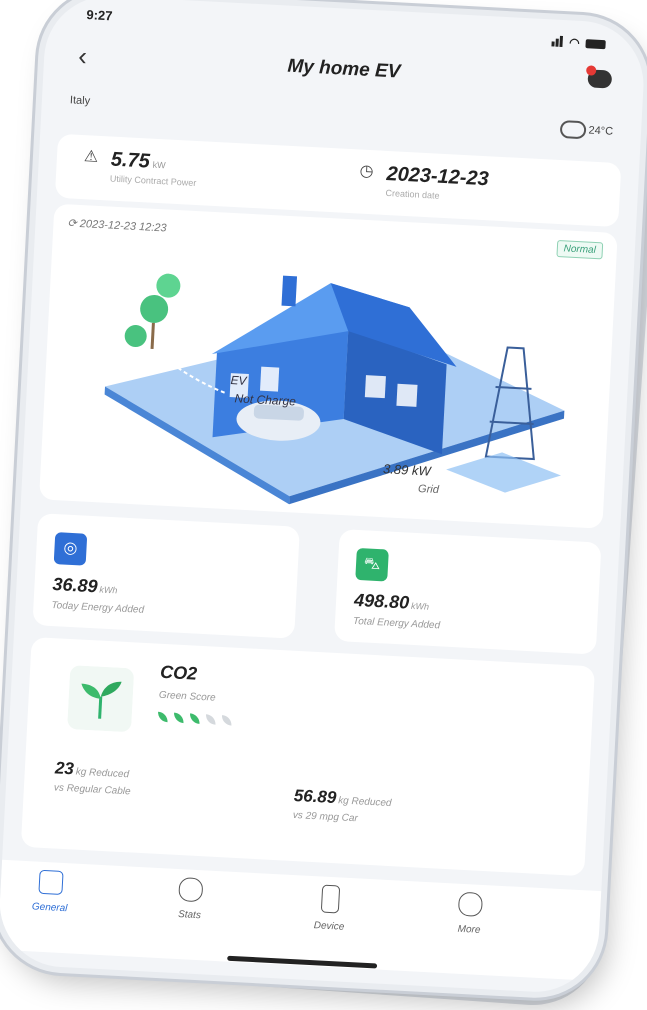 This screenshot has height=1010, width=647. I want to click on car-reduction: 56.89kg Reduced vs 29 mpg Car, so click(343, 806).